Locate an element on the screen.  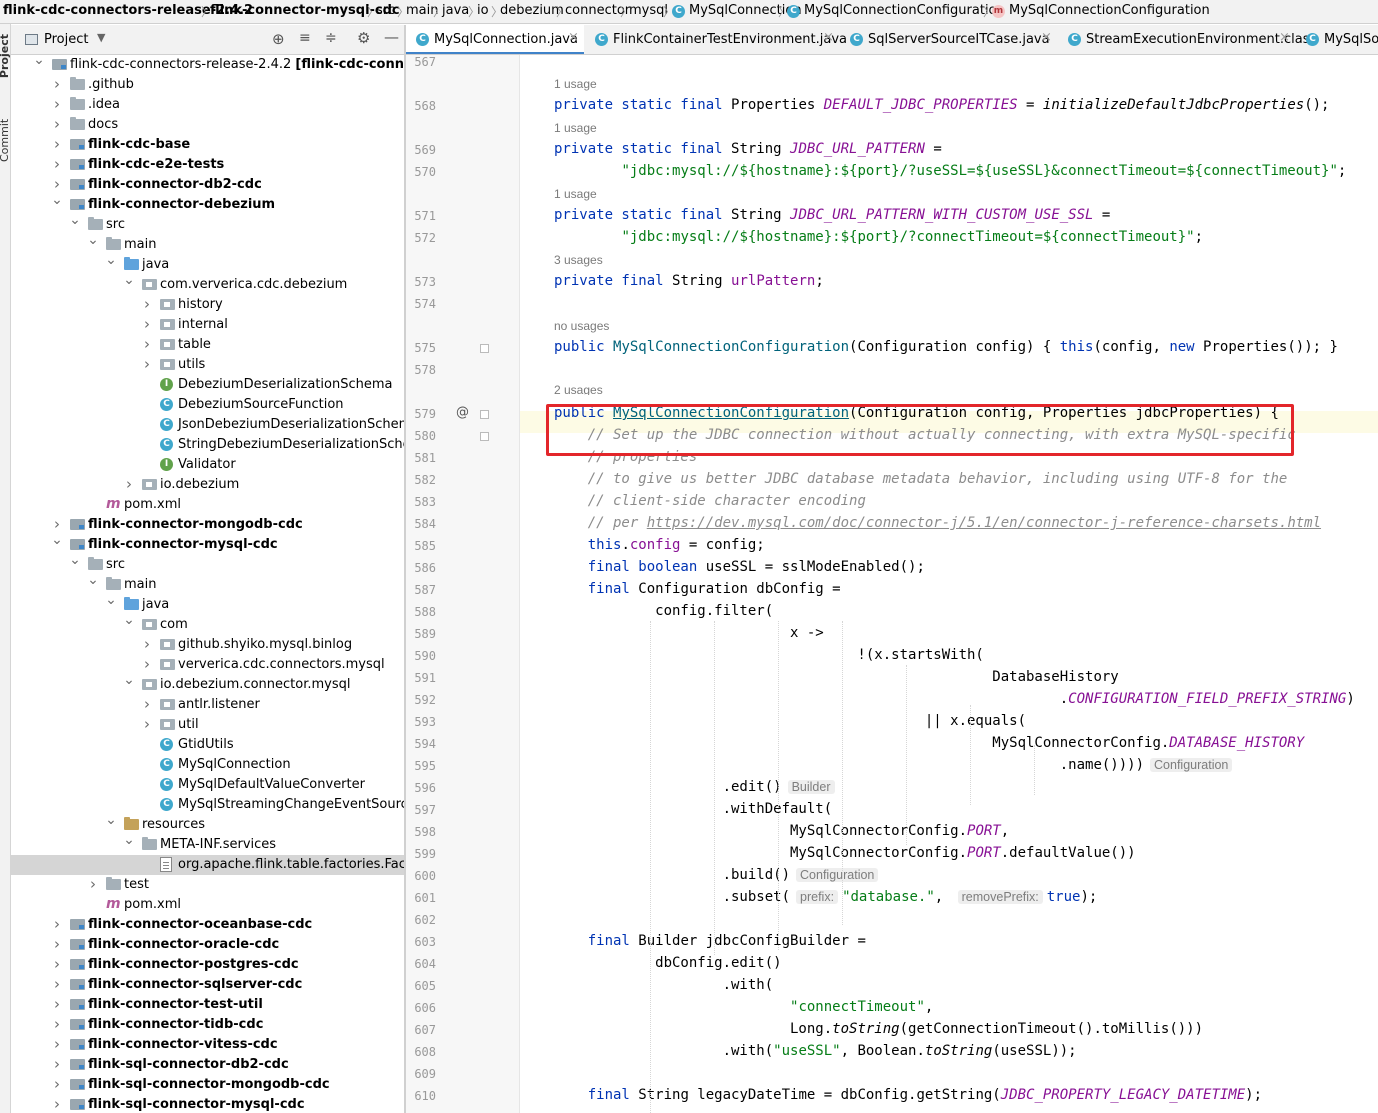
tree-node: C DebeziumSourceFunction is located at coordinates (207, 405).